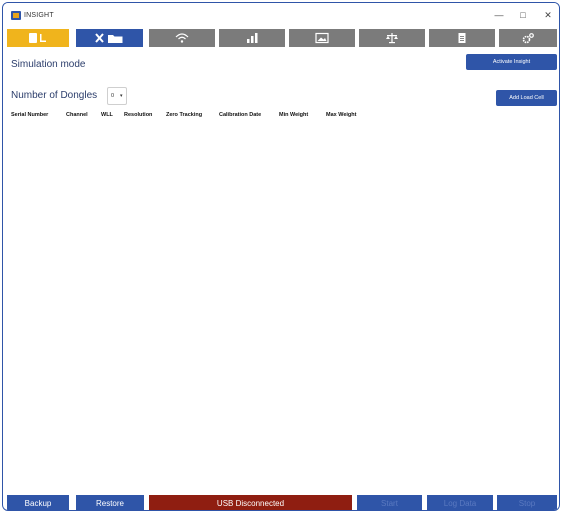 The height and width of the screenshot is (513, 563). Describe the element at coordinates (110, 502) in the screenshot. I see `restore-button: Restore` at that location.